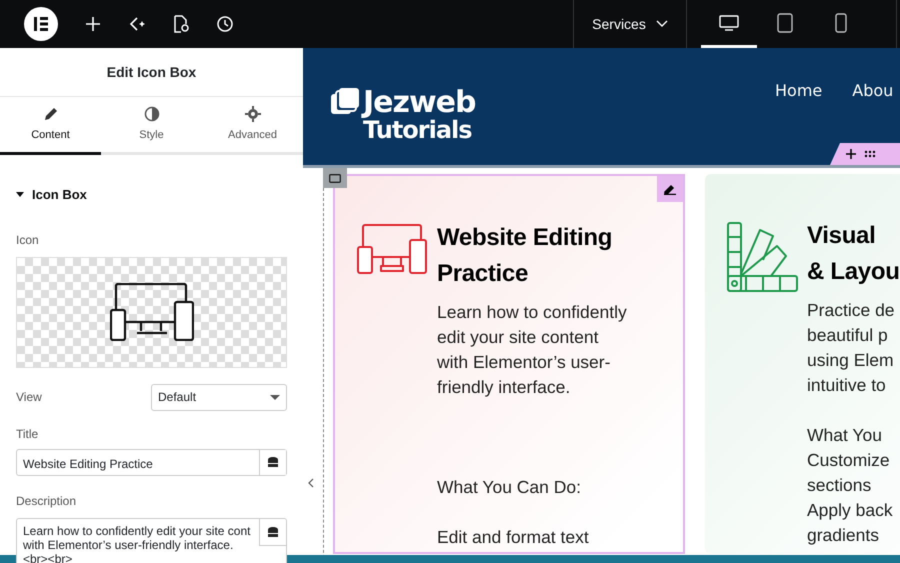  I want to click on card-text: gradients, so click(843, 535).